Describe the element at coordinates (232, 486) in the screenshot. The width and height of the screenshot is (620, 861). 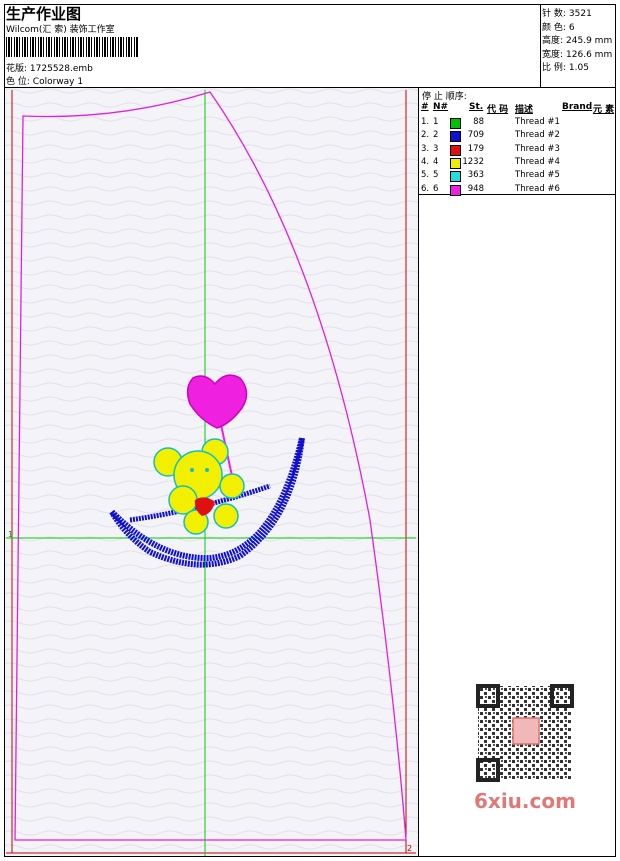
I see `bear-arm-right` at that location.